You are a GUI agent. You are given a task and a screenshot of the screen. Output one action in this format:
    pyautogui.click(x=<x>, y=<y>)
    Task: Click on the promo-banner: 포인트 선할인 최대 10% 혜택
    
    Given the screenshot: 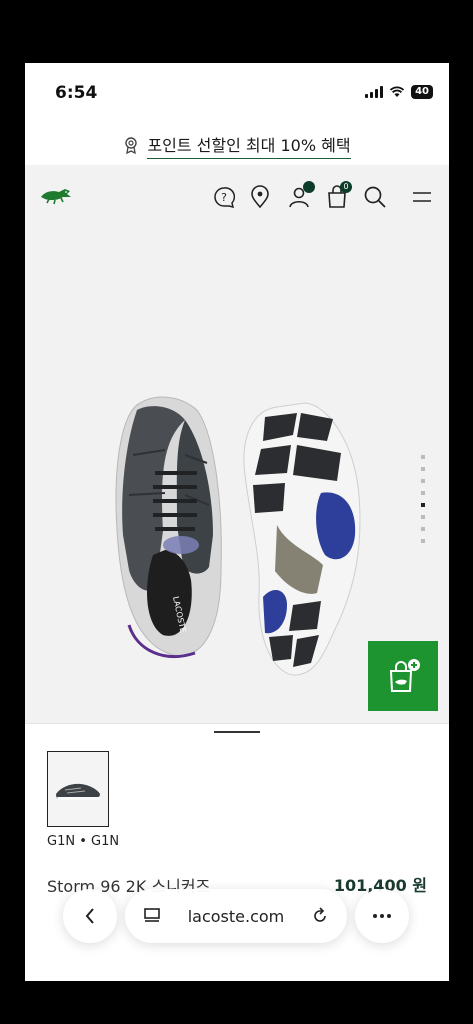 What is the action you would take?
    pyautogui.click(x=237, y=145)
    